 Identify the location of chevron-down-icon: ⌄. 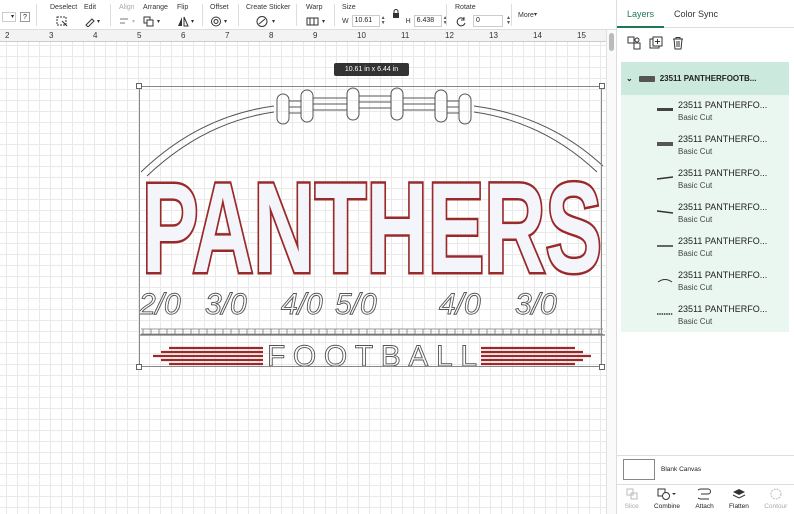
(629, 78).